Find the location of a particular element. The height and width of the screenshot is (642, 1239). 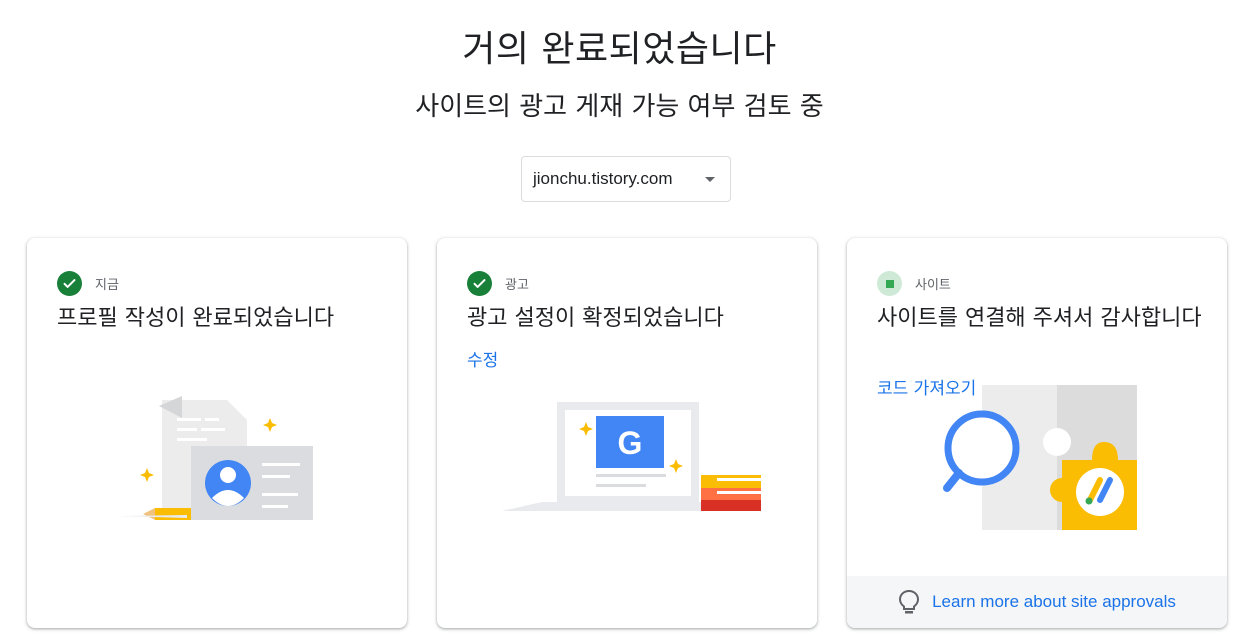

learn-more-site-approvals-link: Learn more about site approvals is located at coordinates (1054, 602).